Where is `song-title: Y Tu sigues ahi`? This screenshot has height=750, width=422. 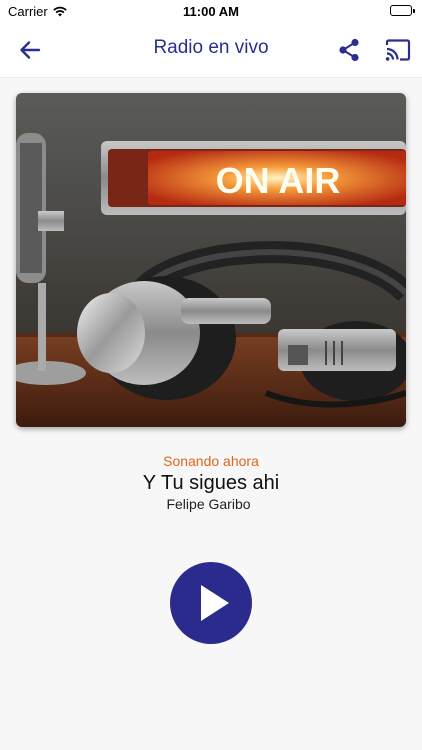 song-title: Y Tu sigues ahi is located at coordinates (211, 483).